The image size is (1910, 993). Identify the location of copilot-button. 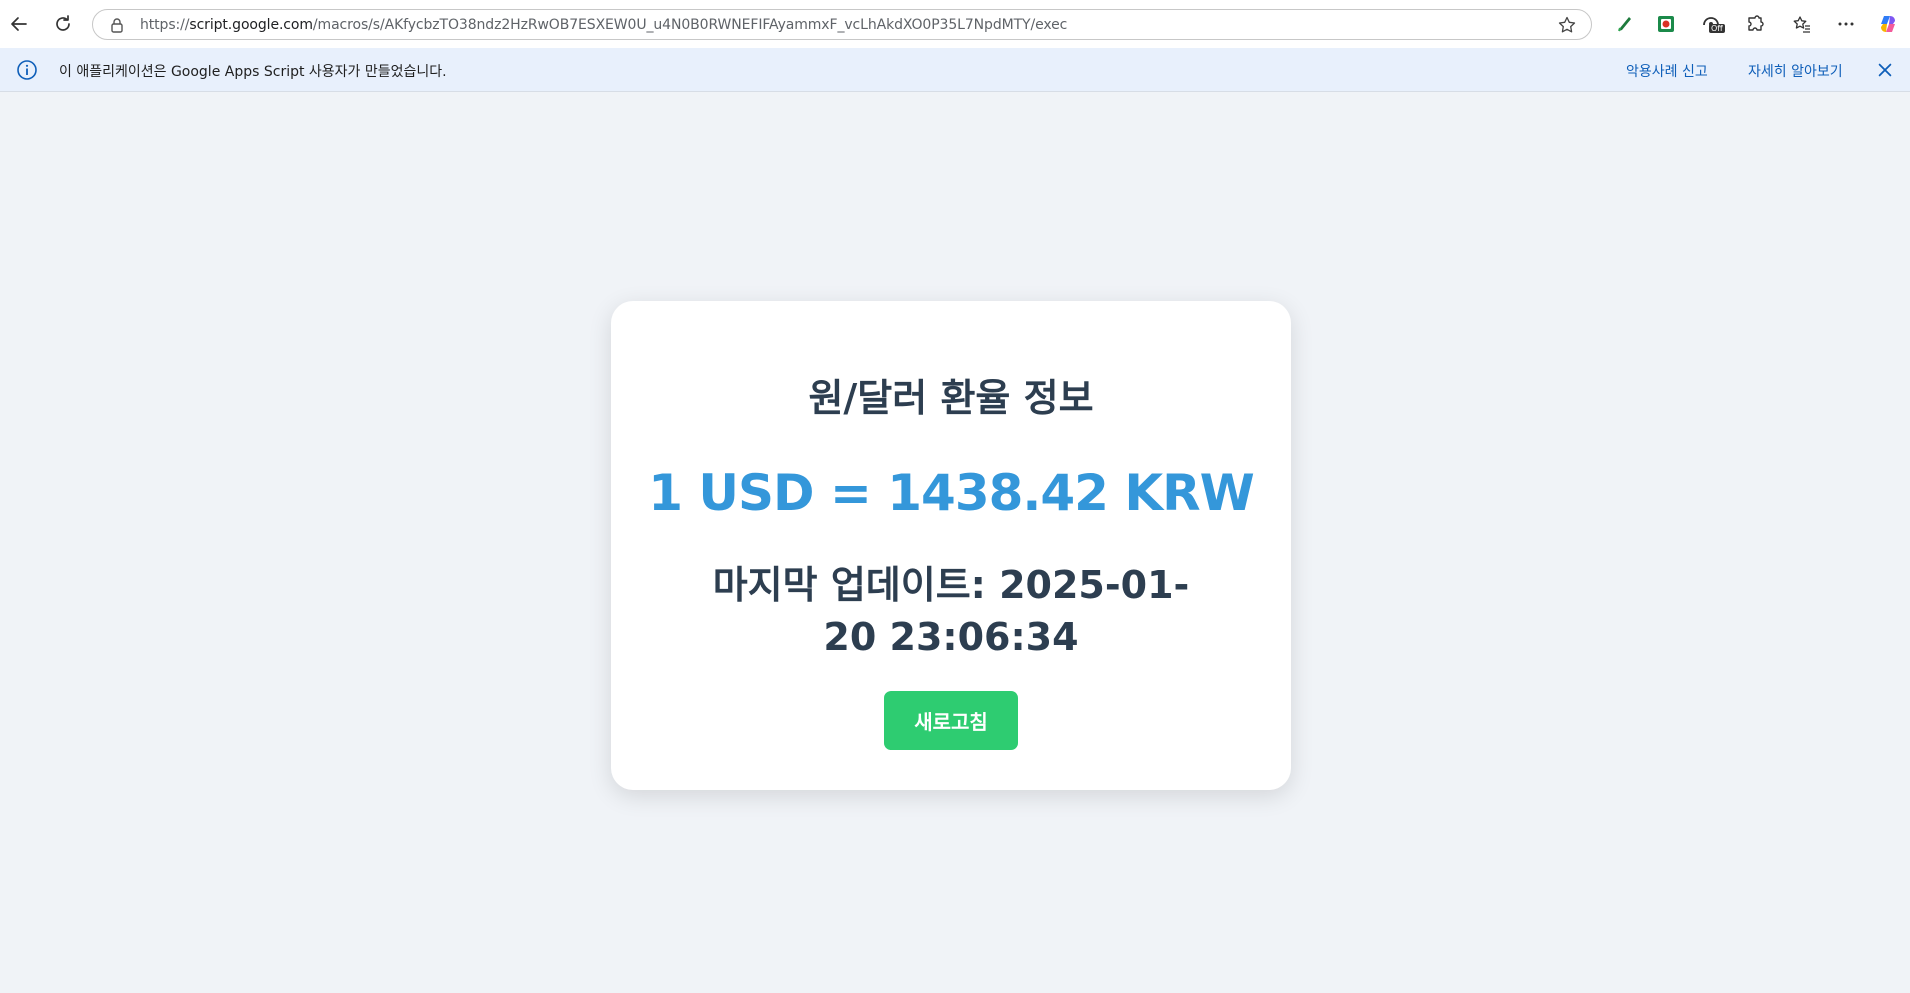
(1888, 24).